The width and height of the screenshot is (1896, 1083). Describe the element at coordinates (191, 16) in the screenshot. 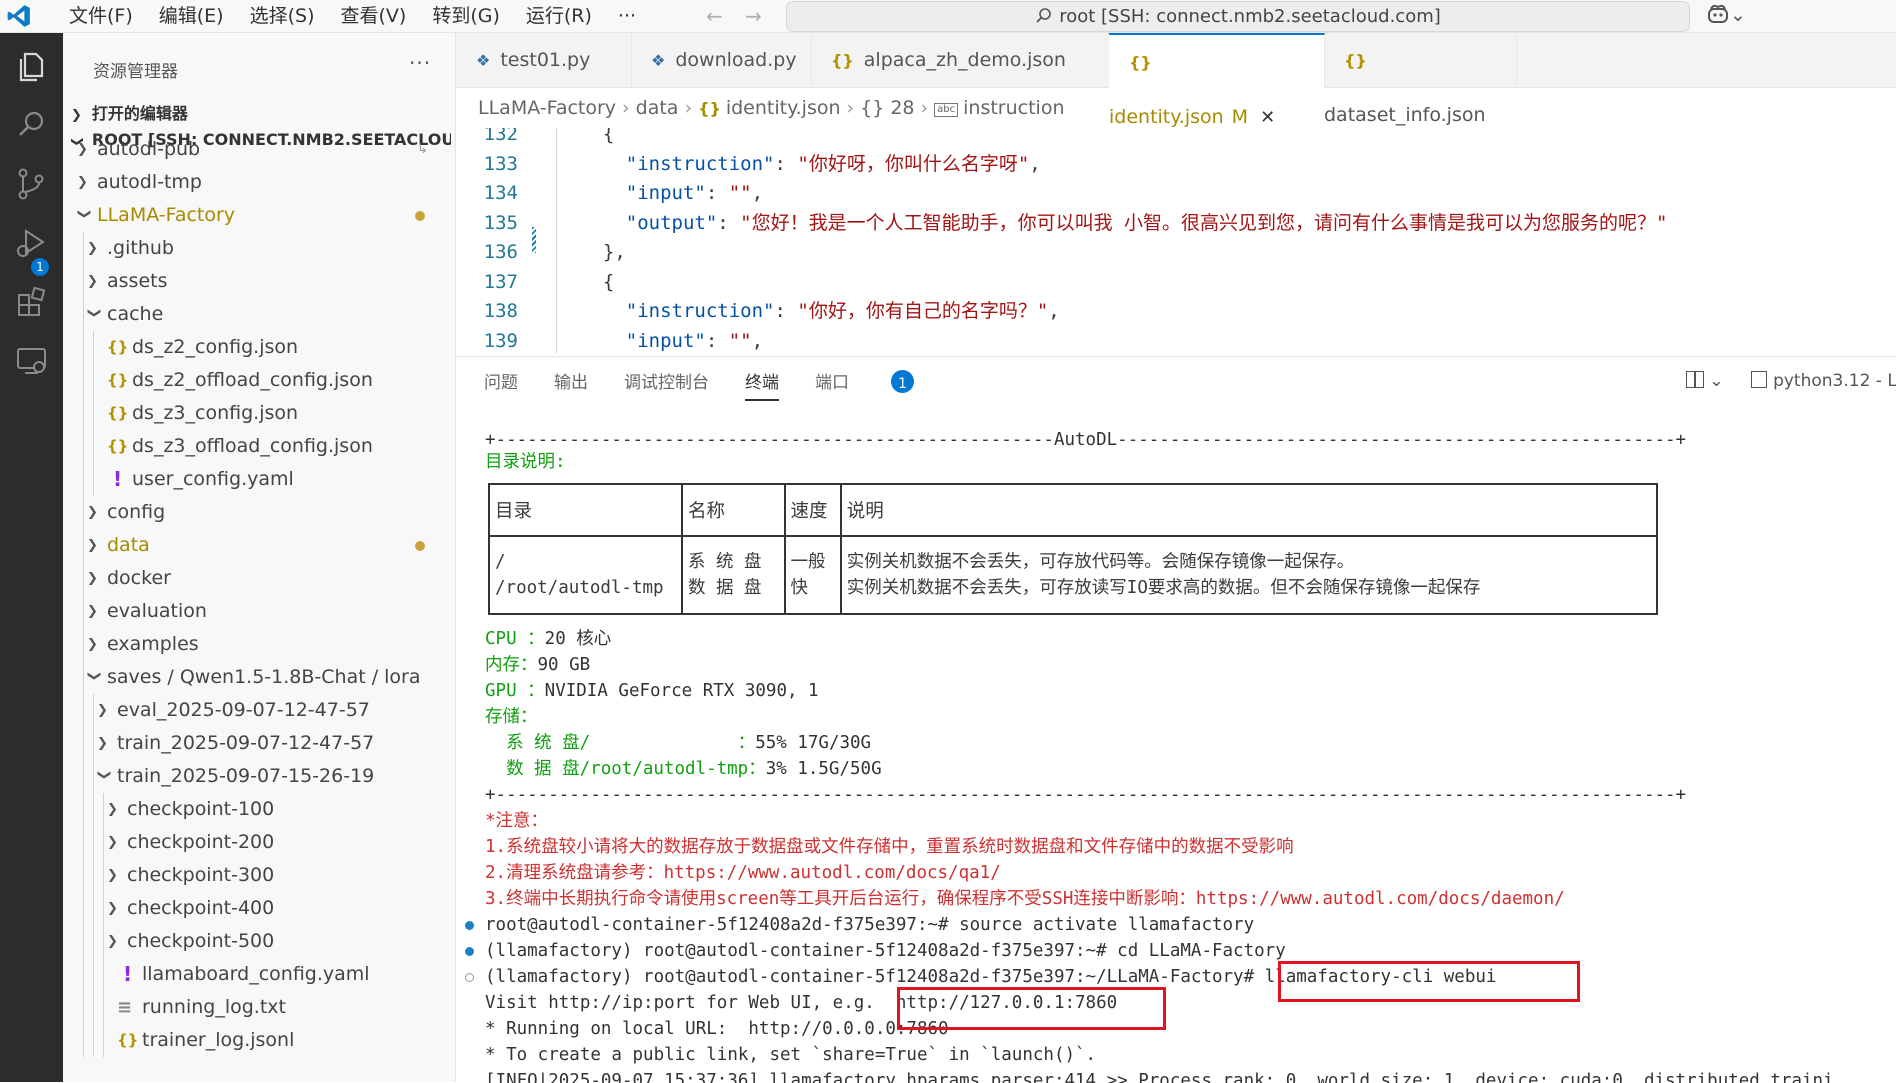

I see `menu-edit: 编辑(E)` at that location.